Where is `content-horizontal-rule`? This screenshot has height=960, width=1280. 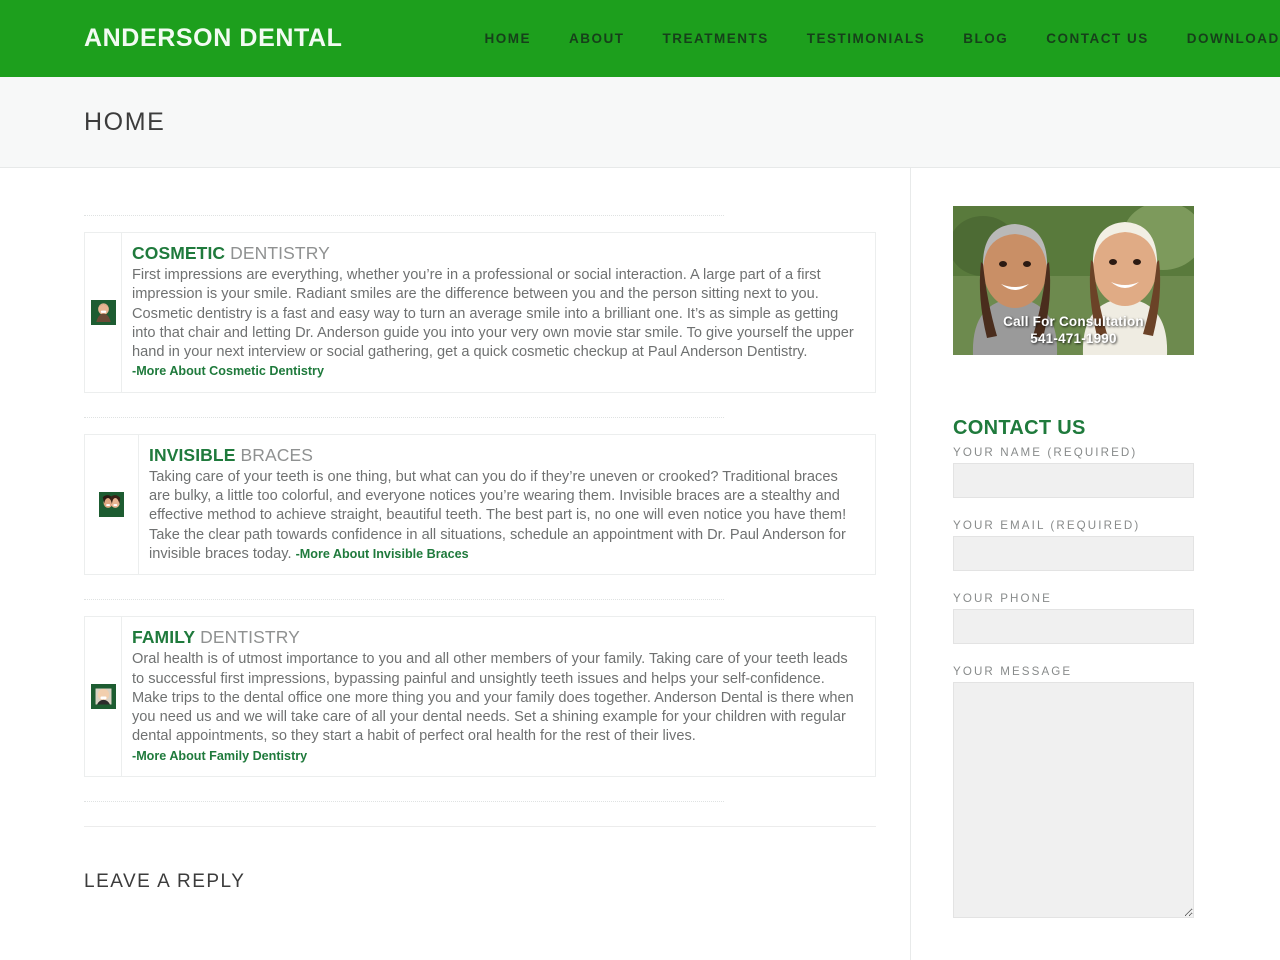 content-horizontal-rule is located at coordinates (480, 827).